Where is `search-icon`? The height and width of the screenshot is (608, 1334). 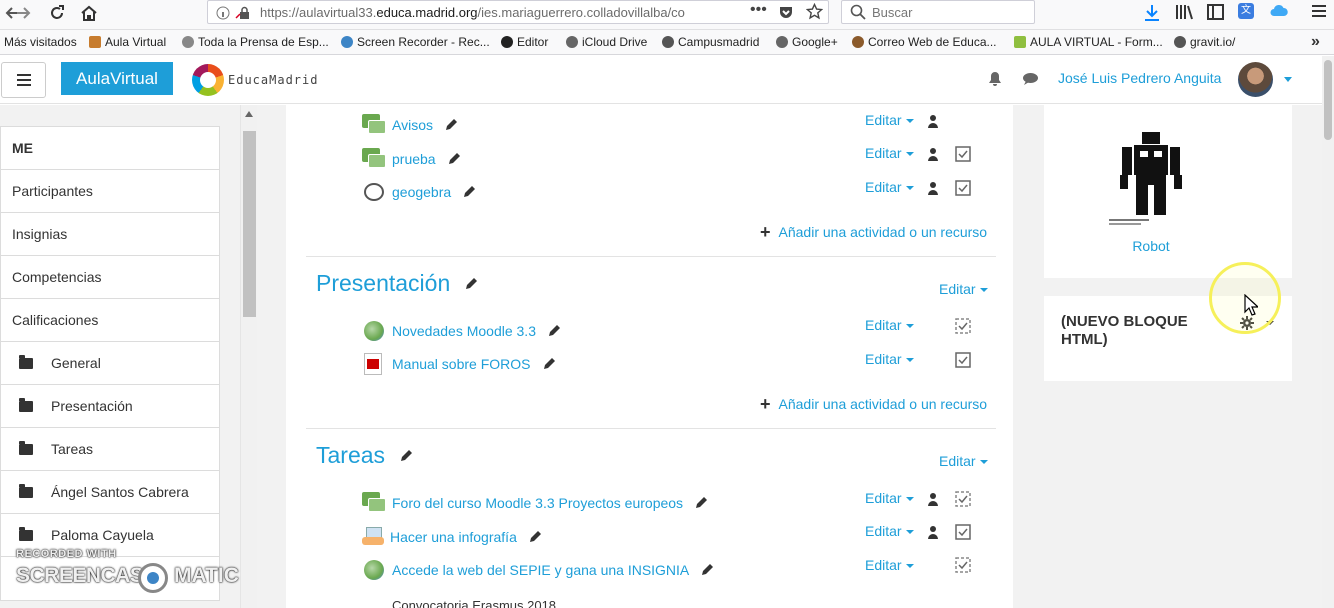 search-icon is located at coordinates (858, 14).